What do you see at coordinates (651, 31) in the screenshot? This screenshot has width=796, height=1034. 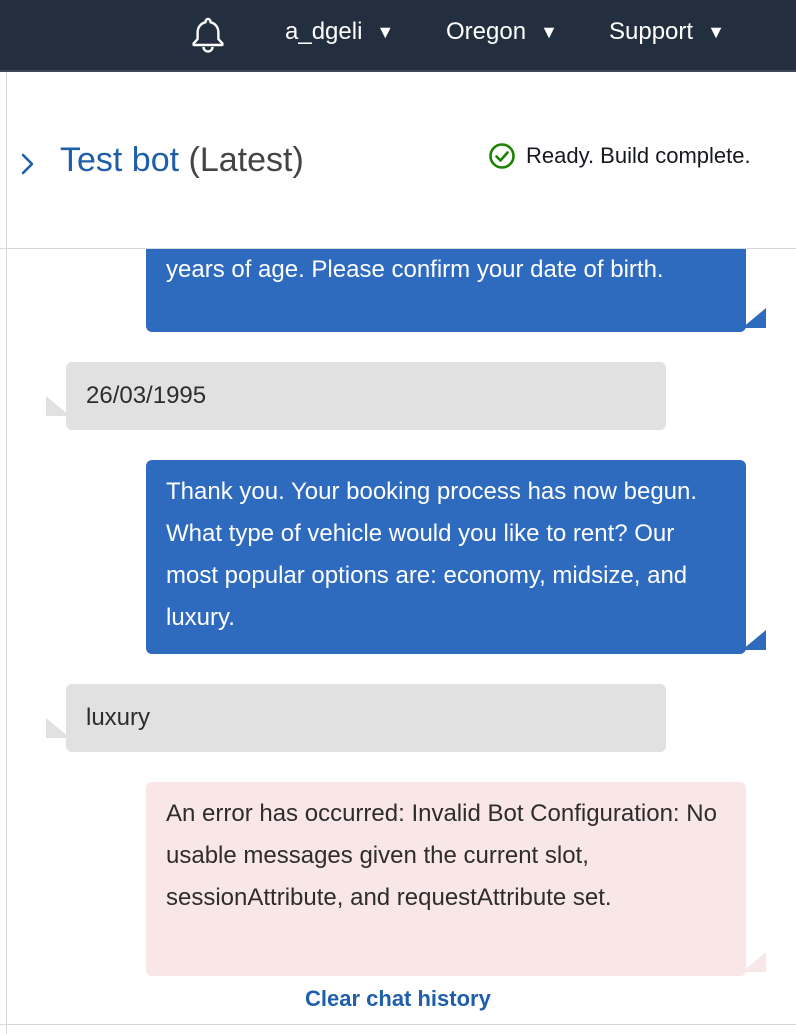 I see `support-menu-label: Support` at bounding box center [651, 31].